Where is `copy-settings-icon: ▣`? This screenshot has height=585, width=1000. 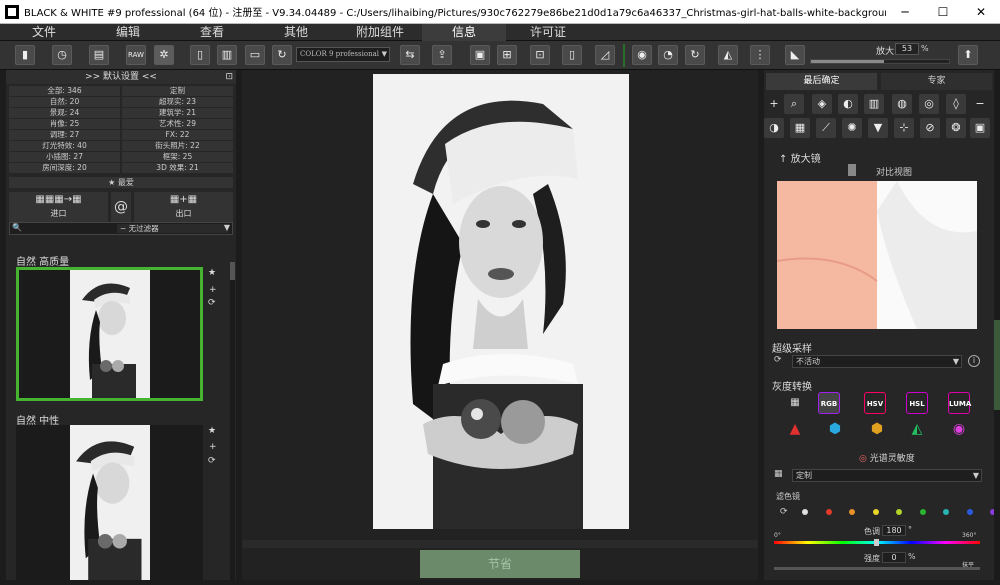
copy-settings-icon: ▣ is located at coordinates (480, 55).